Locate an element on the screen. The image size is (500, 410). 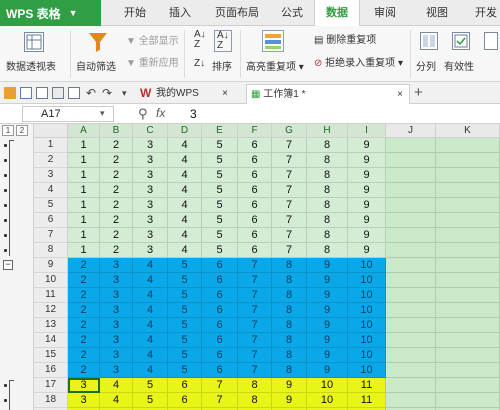
sort-button: 排序 is located at coordinates (222, 65).